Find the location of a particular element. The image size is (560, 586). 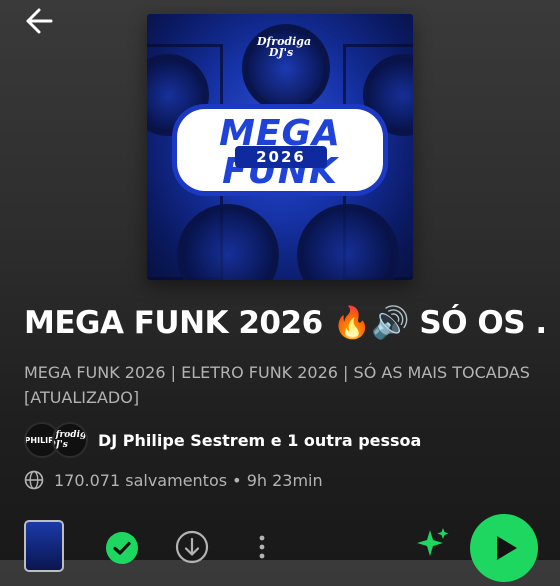

smart-shuffle-button is located at coordinates (432, 544).